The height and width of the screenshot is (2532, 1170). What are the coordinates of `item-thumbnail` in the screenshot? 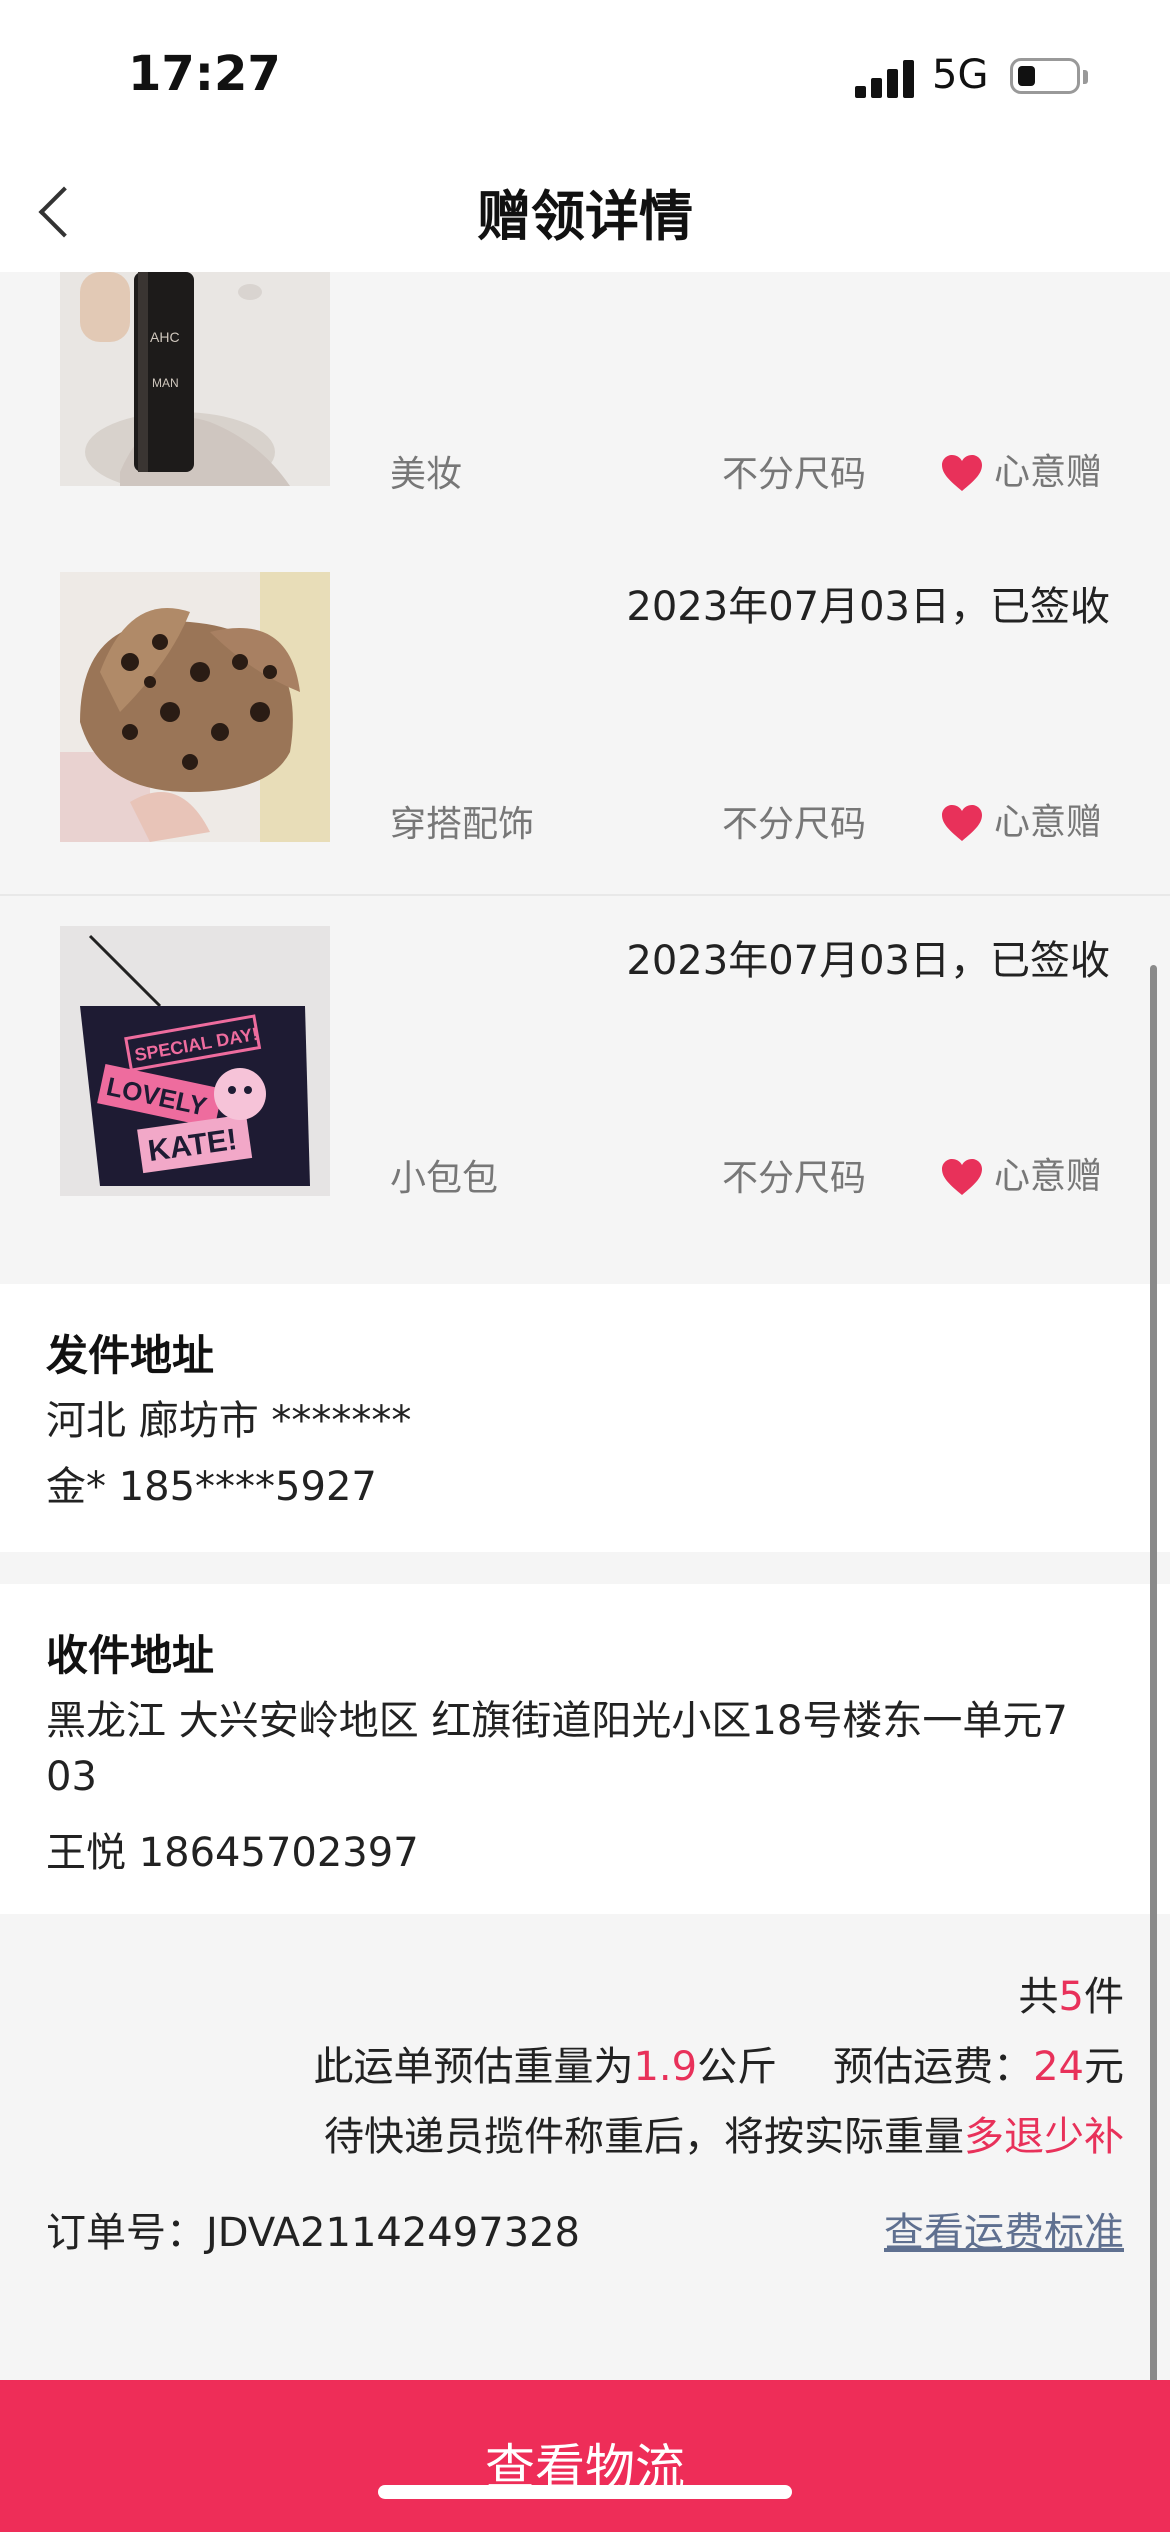 It's located at (195, 707).